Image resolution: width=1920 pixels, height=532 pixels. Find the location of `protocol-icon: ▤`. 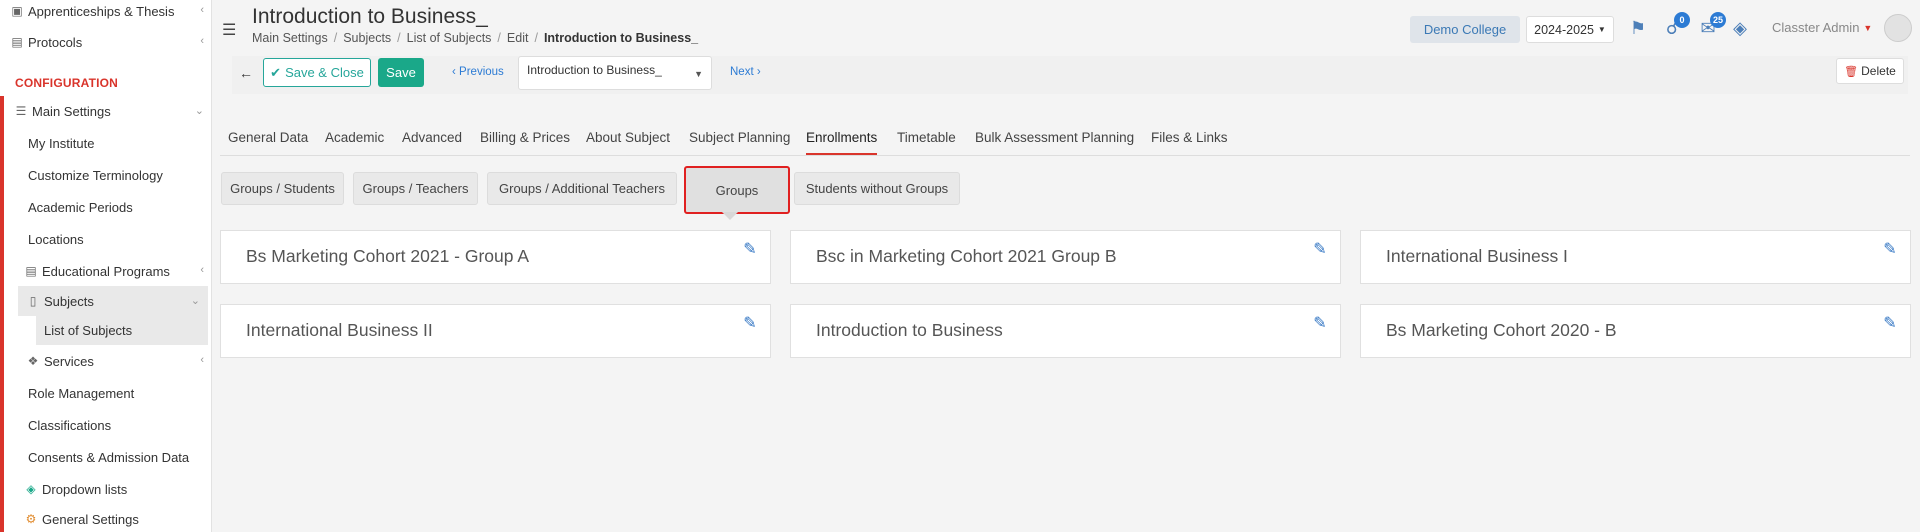

protocol-icon: ▤ is located at coordinates (17, 42).